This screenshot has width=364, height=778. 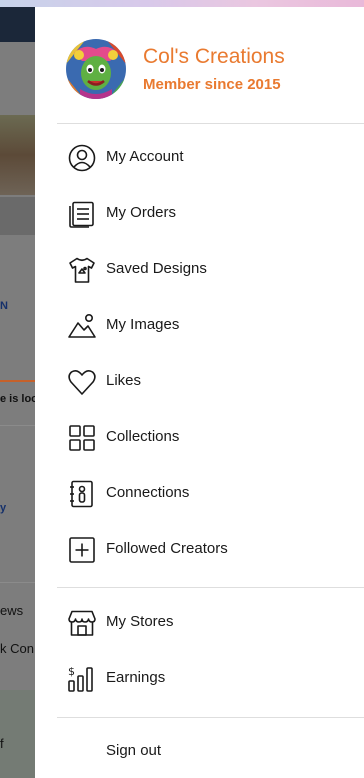 I want to click on background-text: N, so click(x=4, y=306).